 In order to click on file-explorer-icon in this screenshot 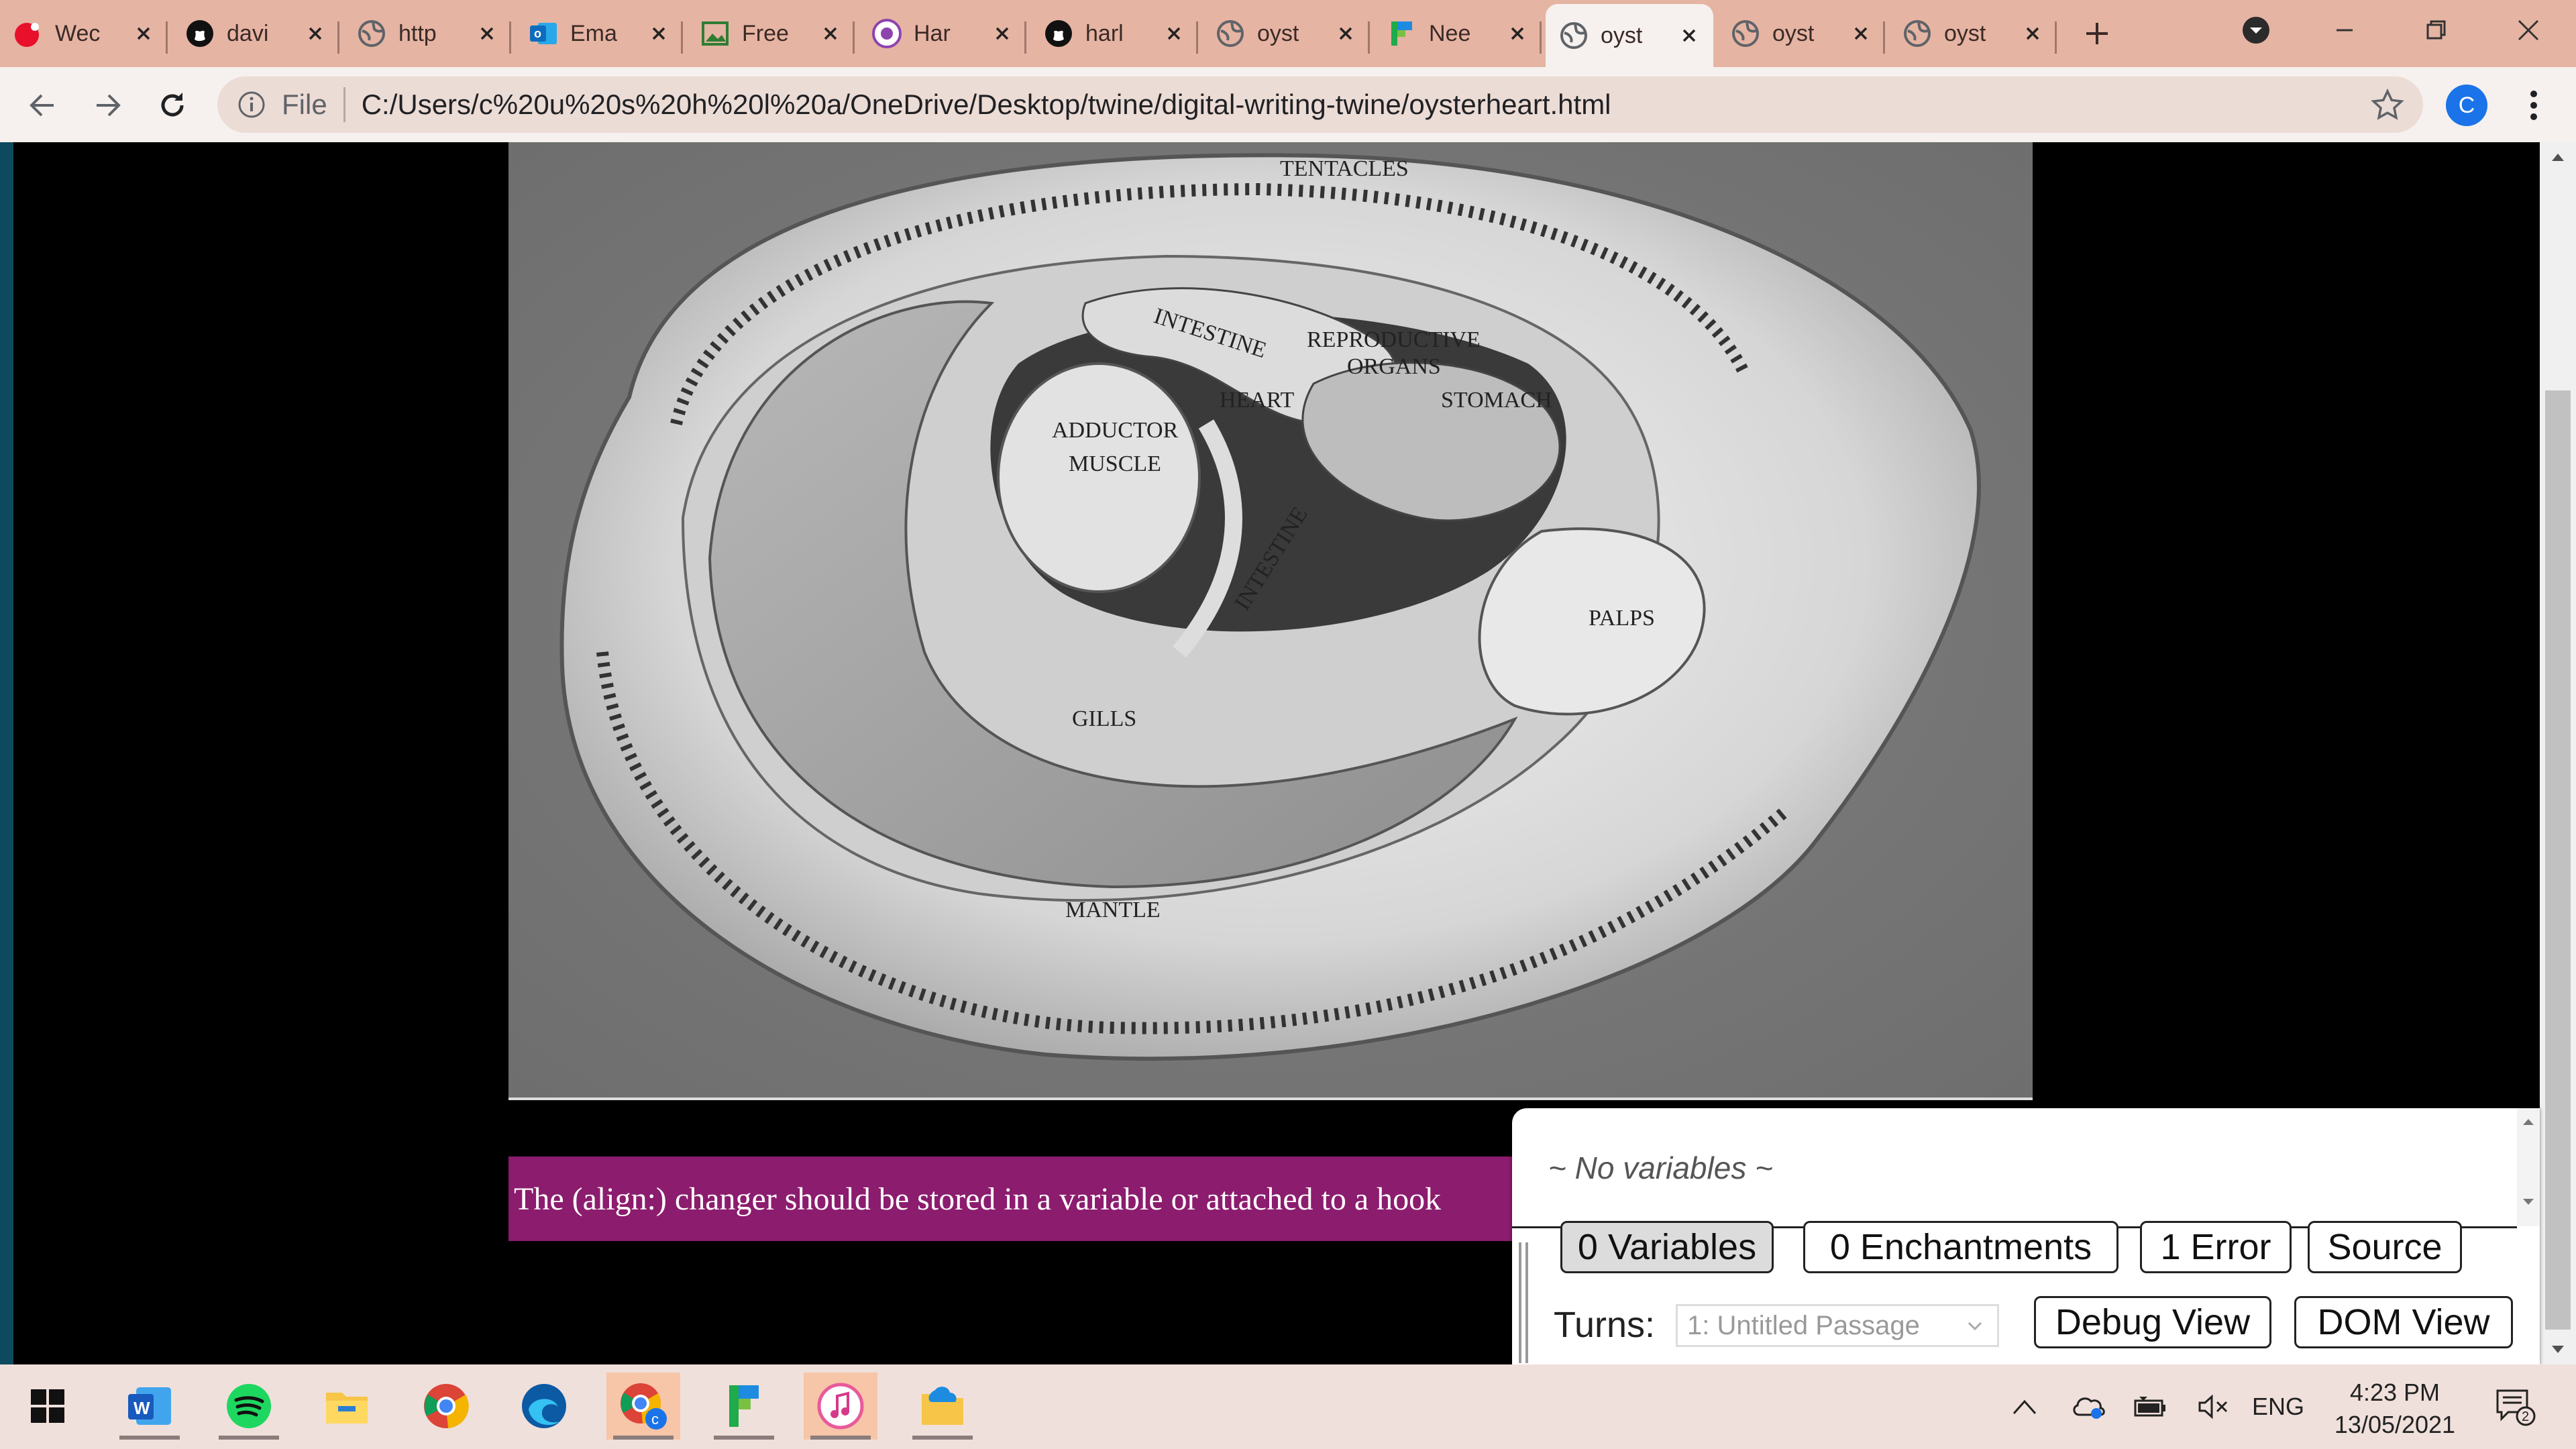, I will do `click(347, 1408)`.